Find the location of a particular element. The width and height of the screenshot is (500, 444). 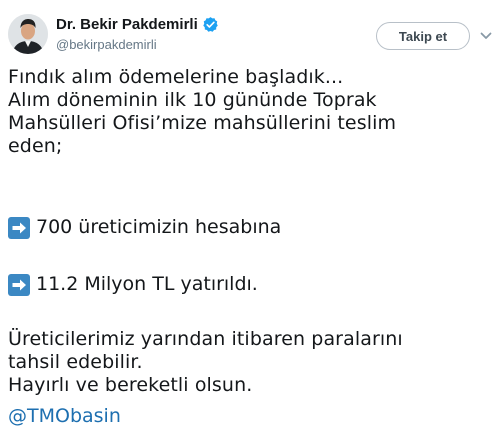

tweet-line: Alım döneminin ilk 10 gününde Toprak is located at coordinates (192, 100).